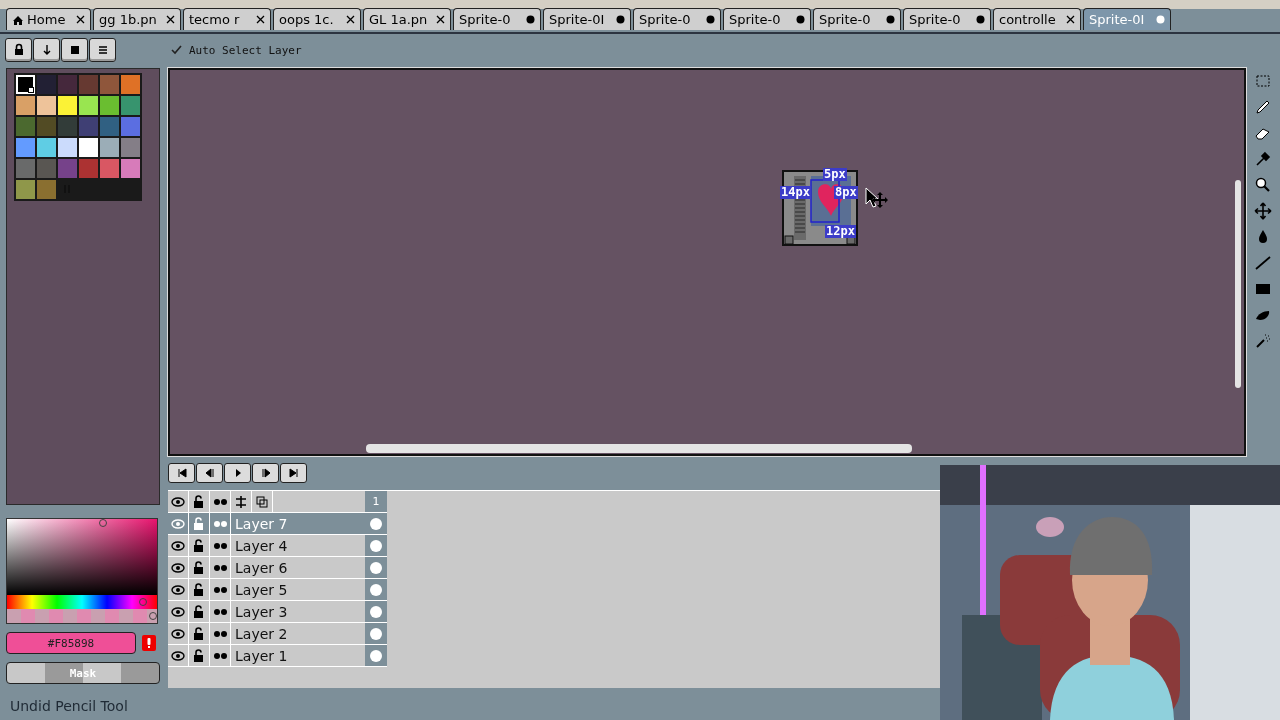 This screenshot has height=720, width=1280. I want to click on menu-button, so click(102, 50).